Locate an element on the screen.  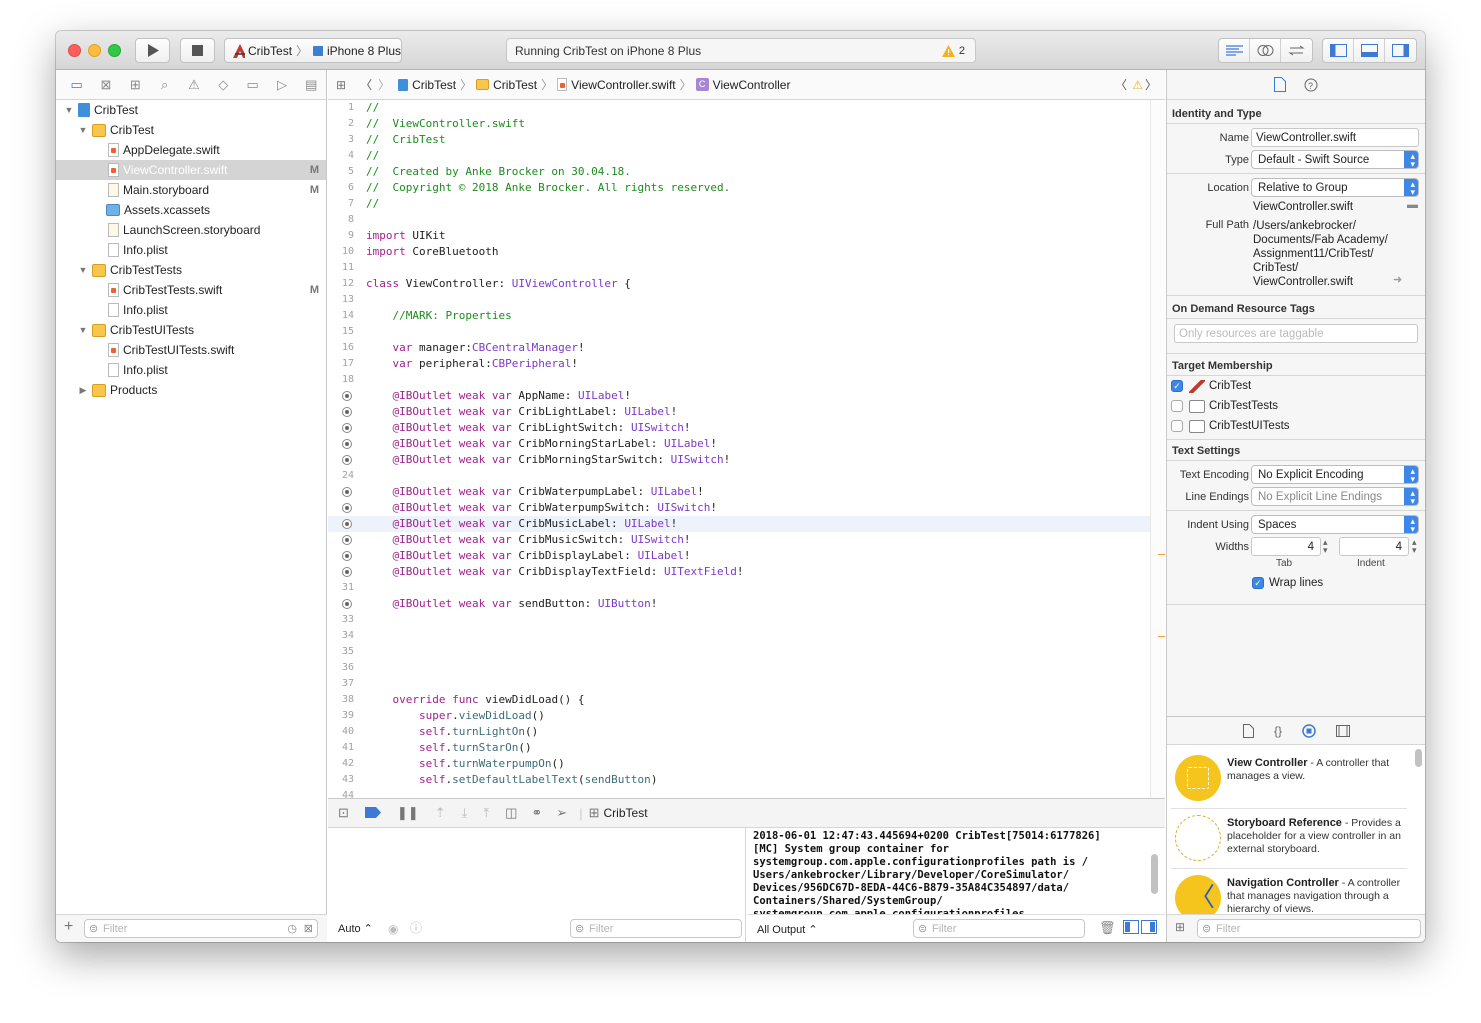
code-line: 13 is located at coordinates (746, 300).